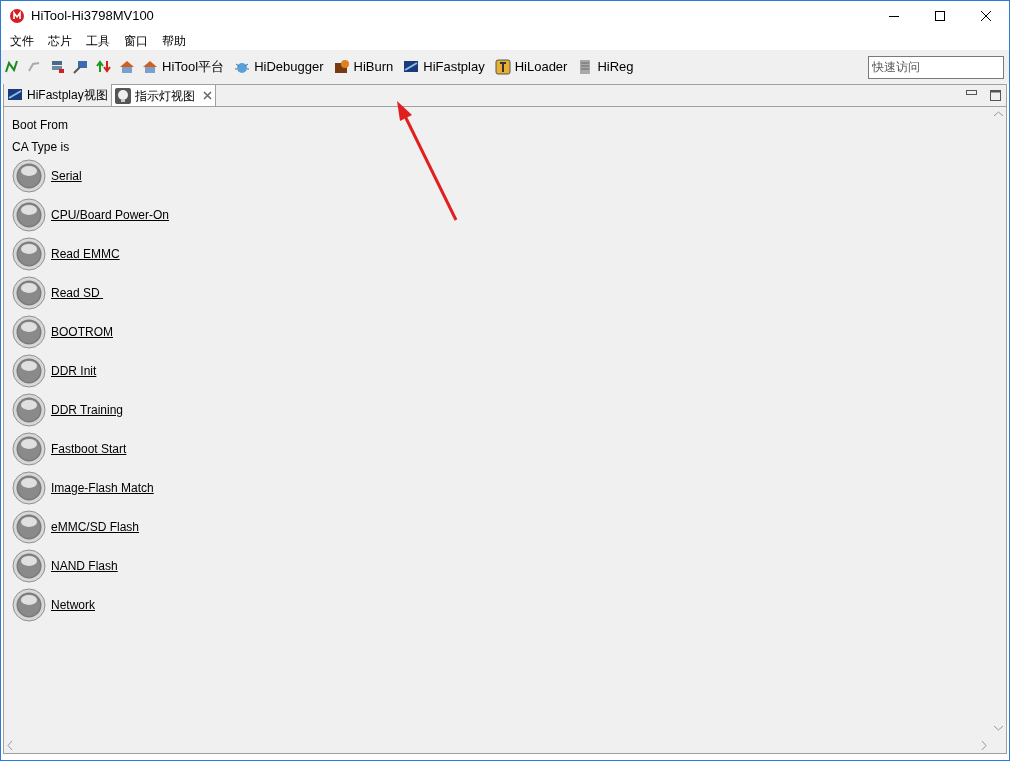  Describe the element at coordinates (183, 67) in the screenshot. I see `toolbar-button: HiTool平台` at that location.